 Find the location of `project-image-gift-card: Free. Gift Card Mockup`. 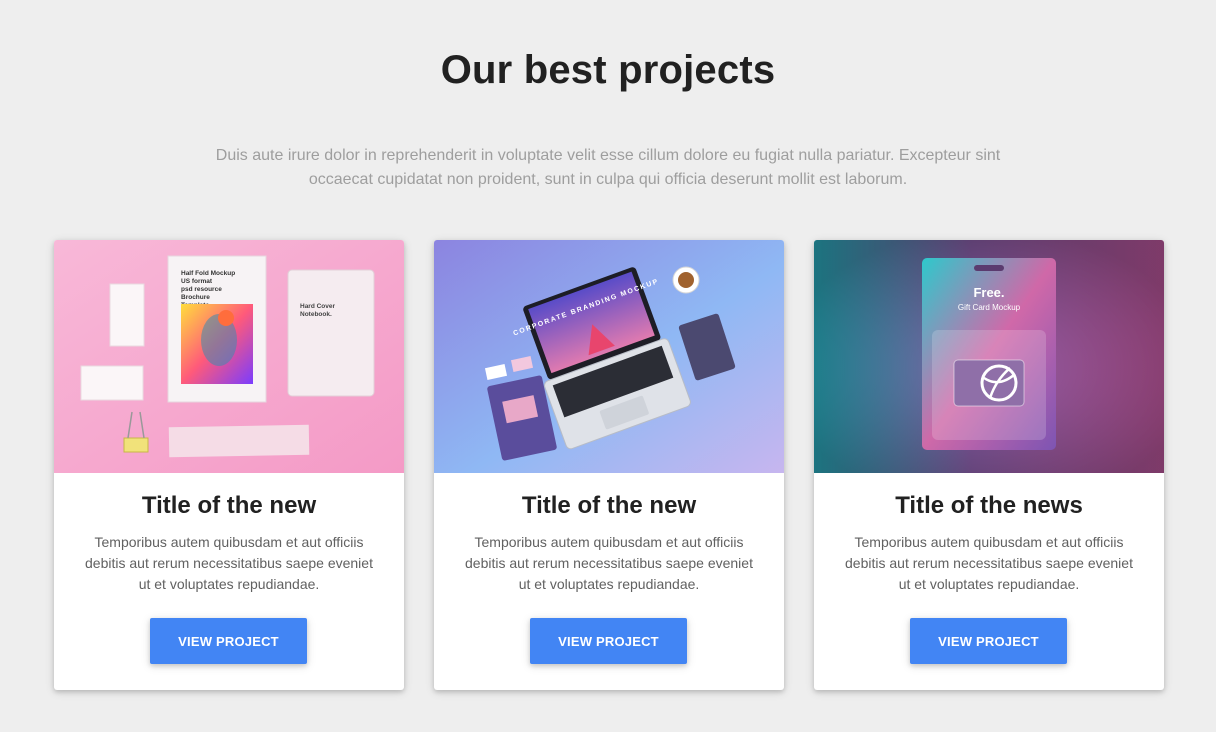

project-image-gift-card: Free. Gift Card Mockup is located at coordinates (989, 356).